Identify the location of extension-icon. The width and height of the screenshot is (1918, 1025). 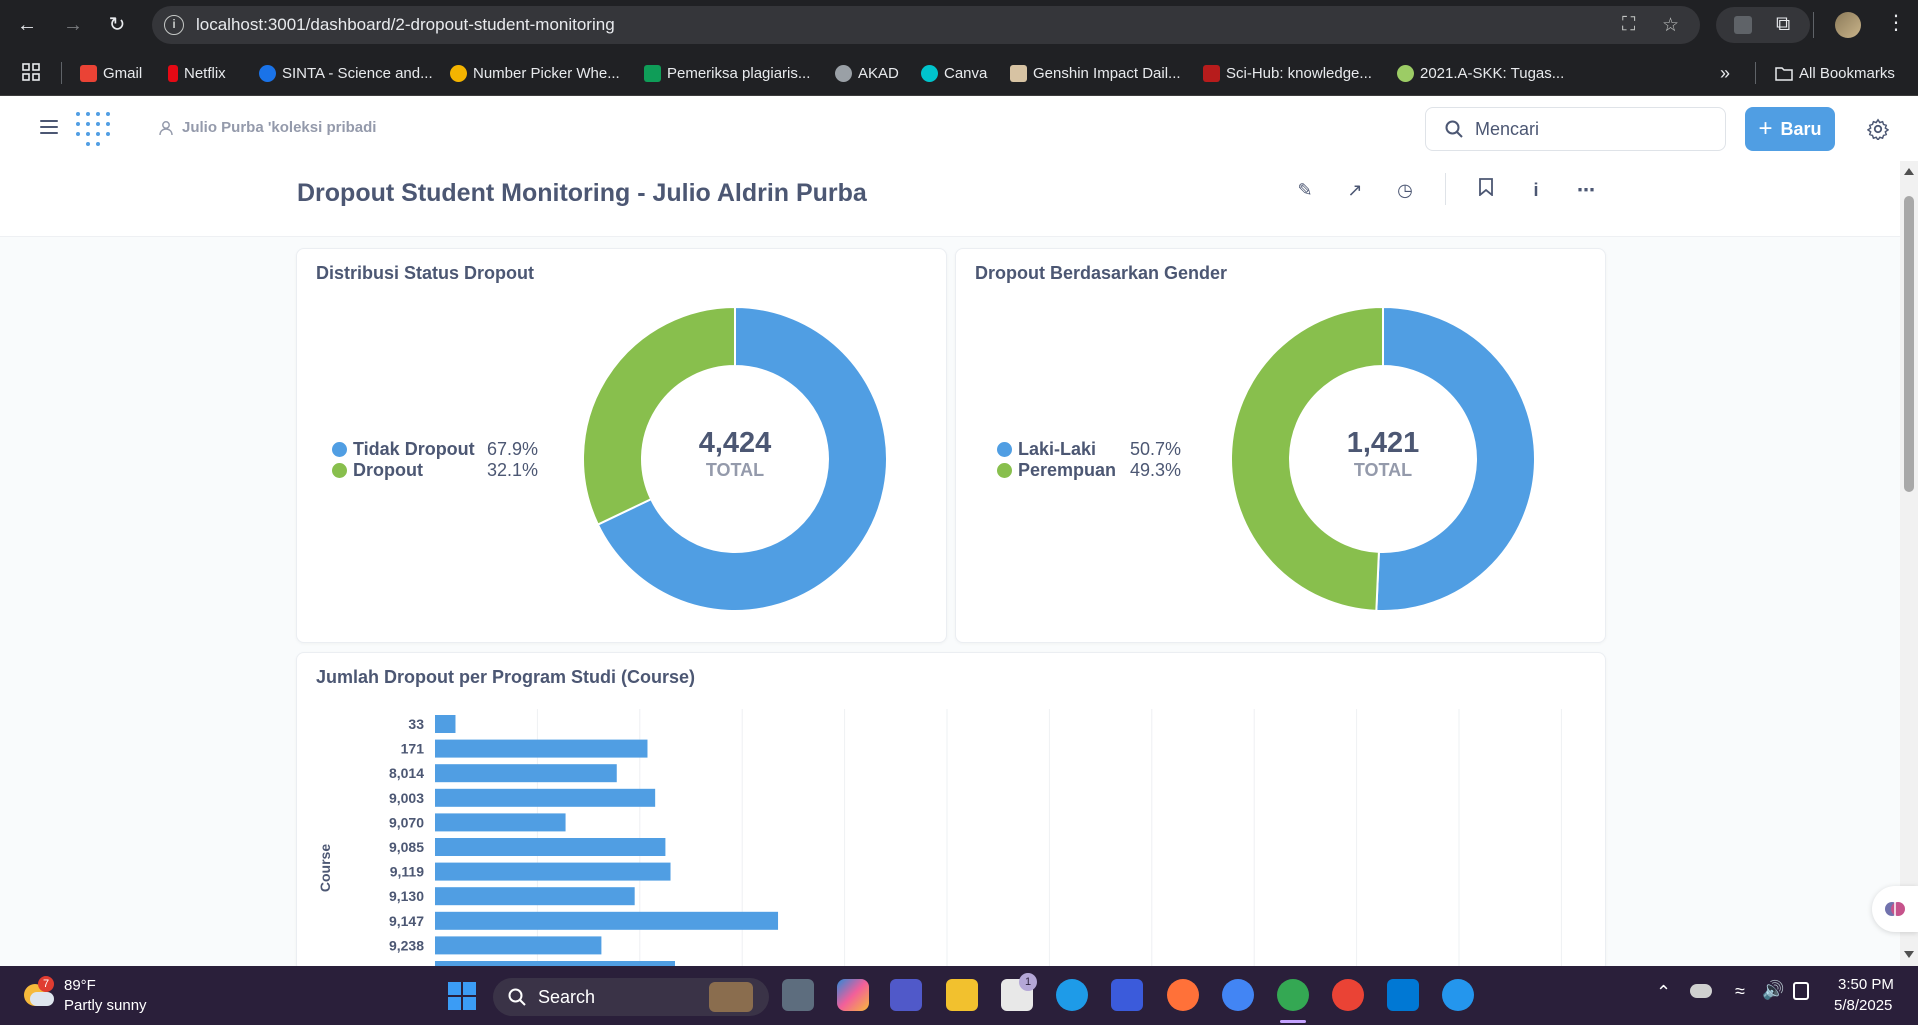
(1743, 25).